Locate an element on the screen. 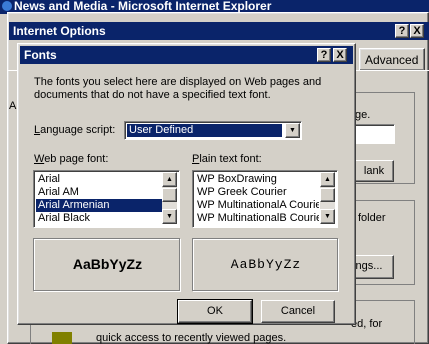 The image size is (429, 344). fonts-dialog-titlebar: Fonts is located at coordinates (186, 55).